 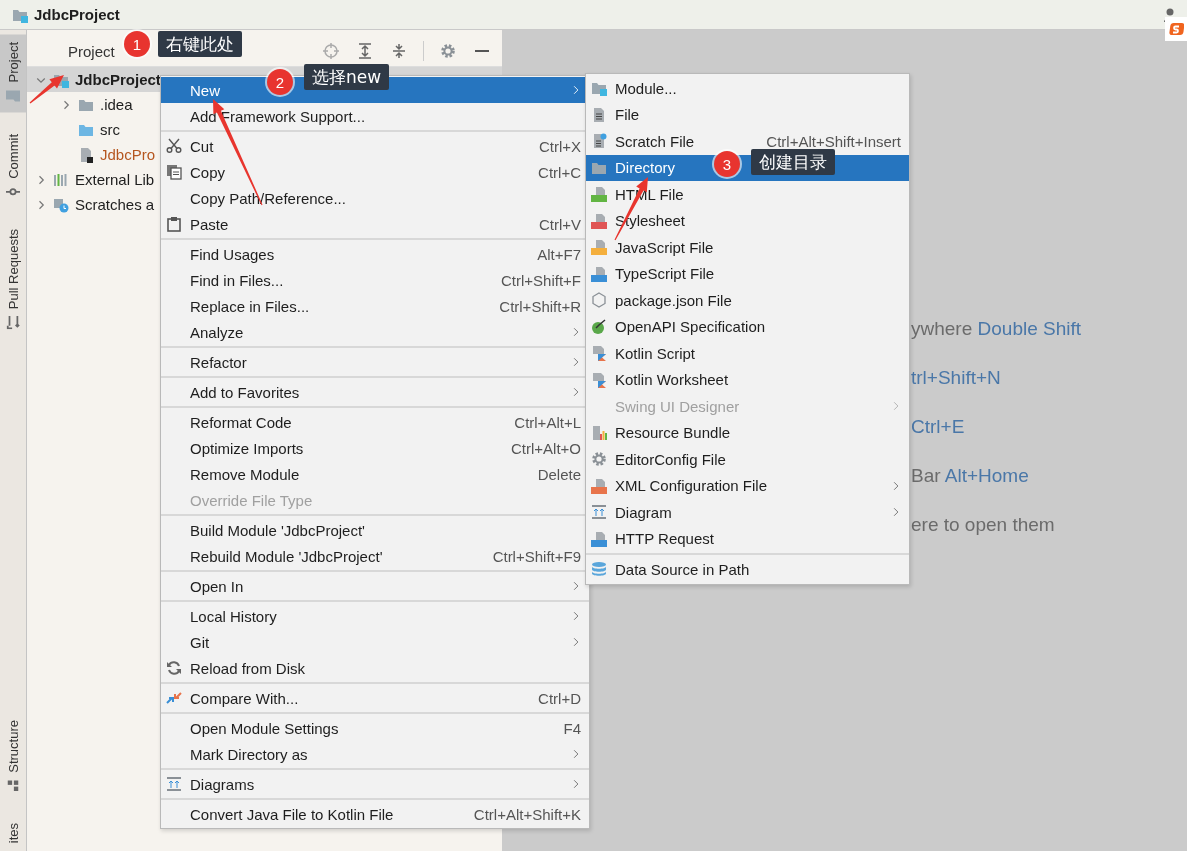 I want to click on shortcut-hint: ywhere Double Shift, so click(x=997, y=329).